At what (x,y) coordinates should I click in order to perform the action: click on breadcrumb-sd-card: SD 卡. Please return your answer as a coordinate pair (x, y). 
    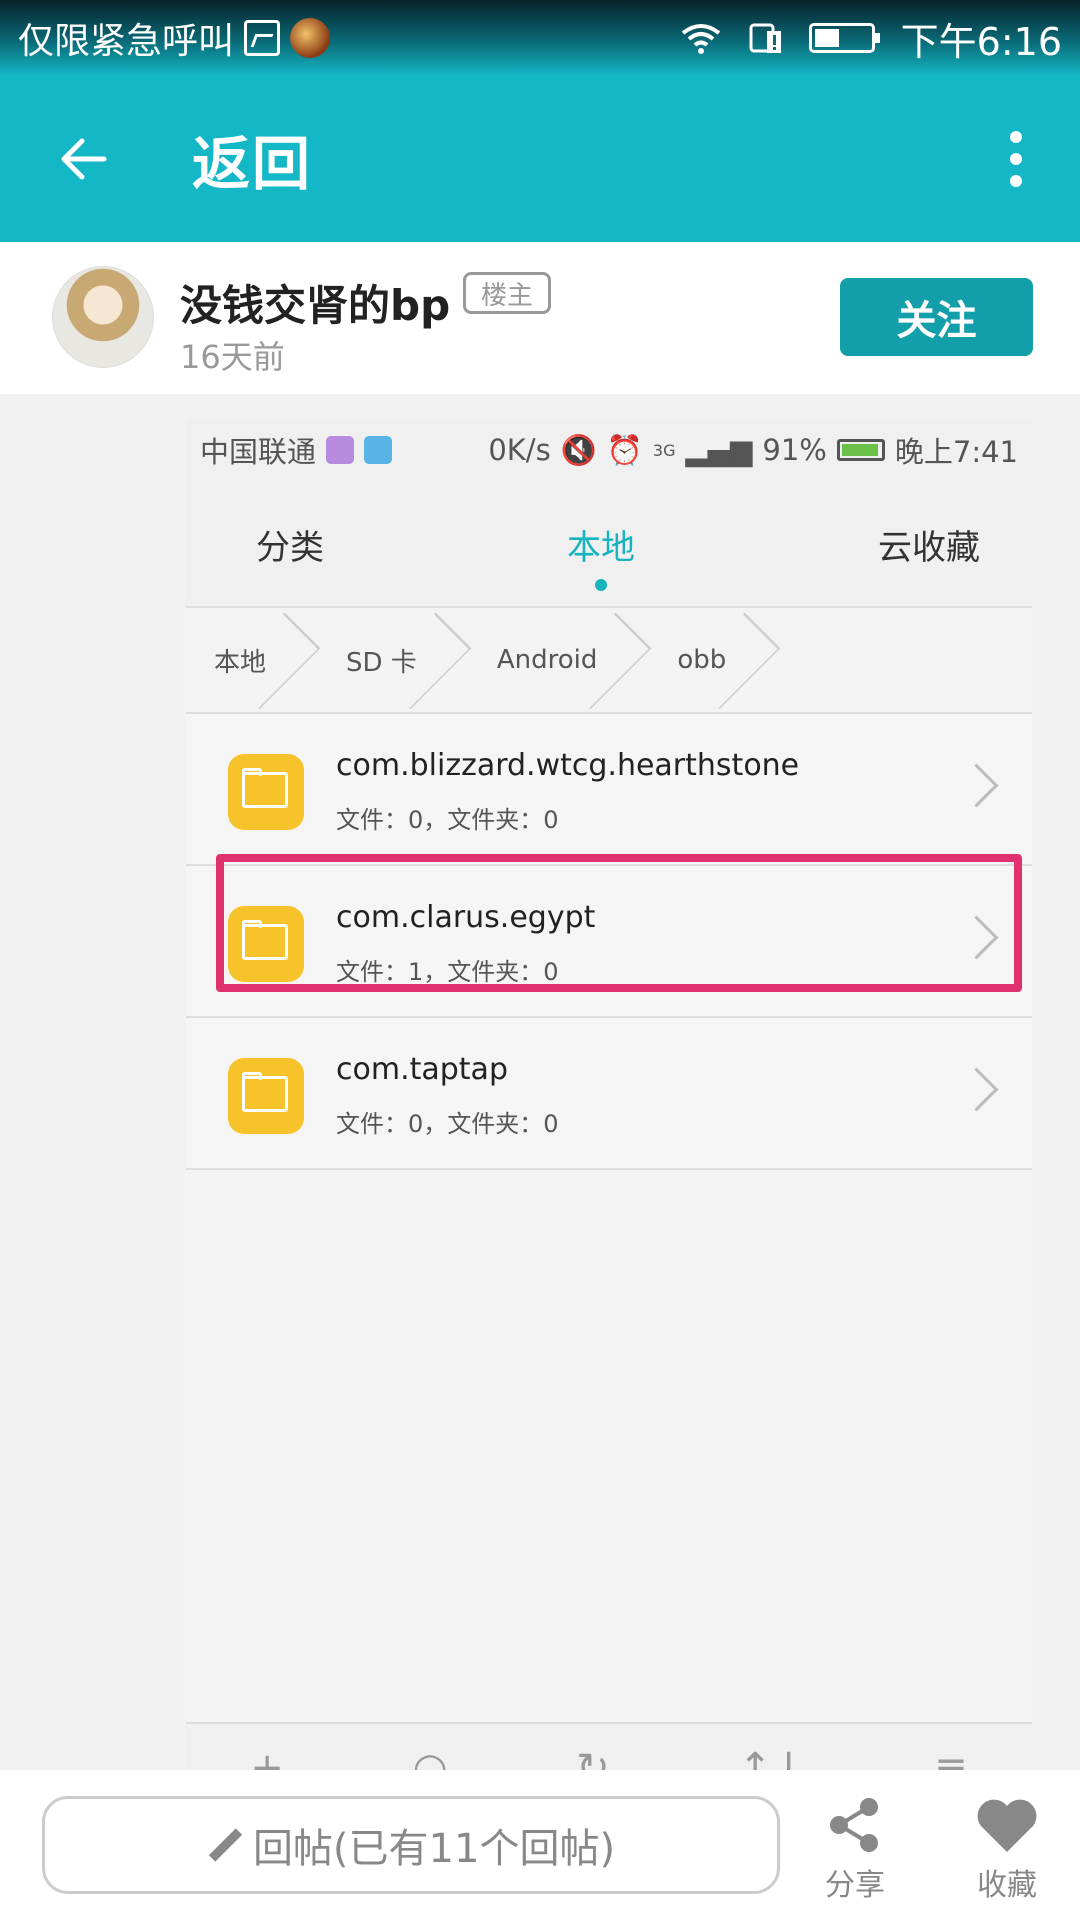
    Looking at the image, I should click on (393, 660).